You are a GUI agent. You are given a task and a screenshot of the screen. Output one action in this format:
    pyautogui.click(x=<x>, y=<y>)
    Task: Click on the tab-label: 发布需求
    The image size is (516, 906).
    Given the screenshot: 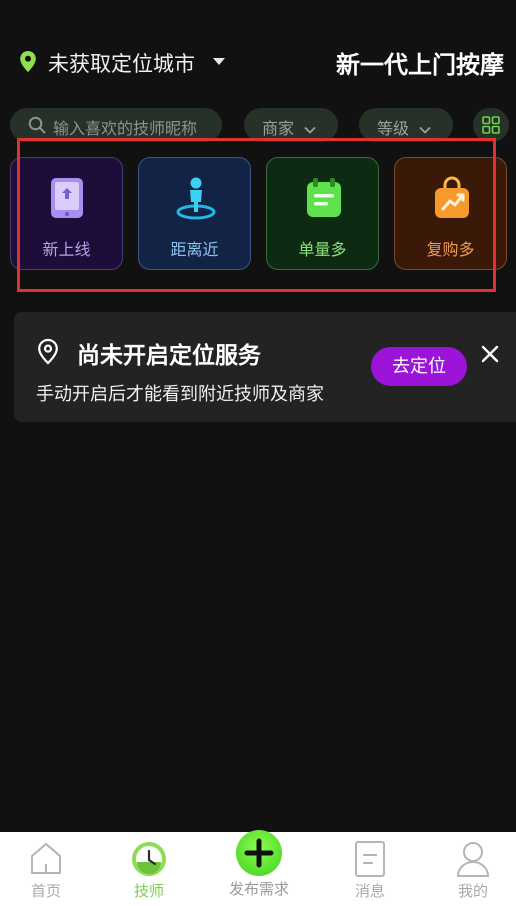 What is the action you would take?
    pyautogui.click(x=258, y=889)
    